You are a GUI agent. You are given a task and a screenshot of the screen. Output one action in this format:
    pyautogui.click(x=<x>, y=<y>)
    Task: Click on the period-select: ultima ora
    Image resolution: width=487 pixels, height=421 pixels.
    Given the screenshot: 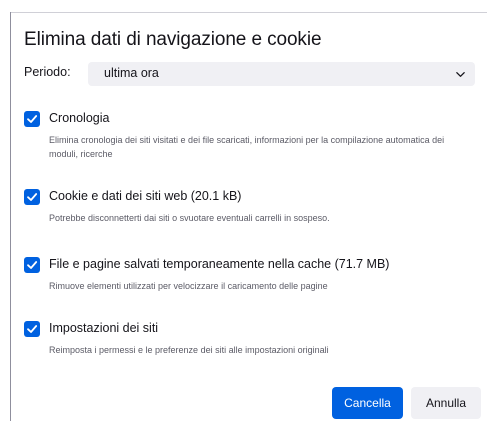 What is the action you would take?
    pyautogui.click(x=281, y=74)
    